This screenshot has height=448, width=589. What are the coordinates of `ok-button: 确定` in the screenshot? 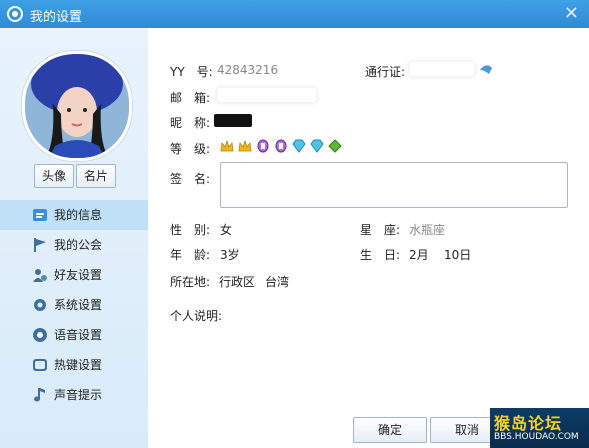 It's located at (390, 430).